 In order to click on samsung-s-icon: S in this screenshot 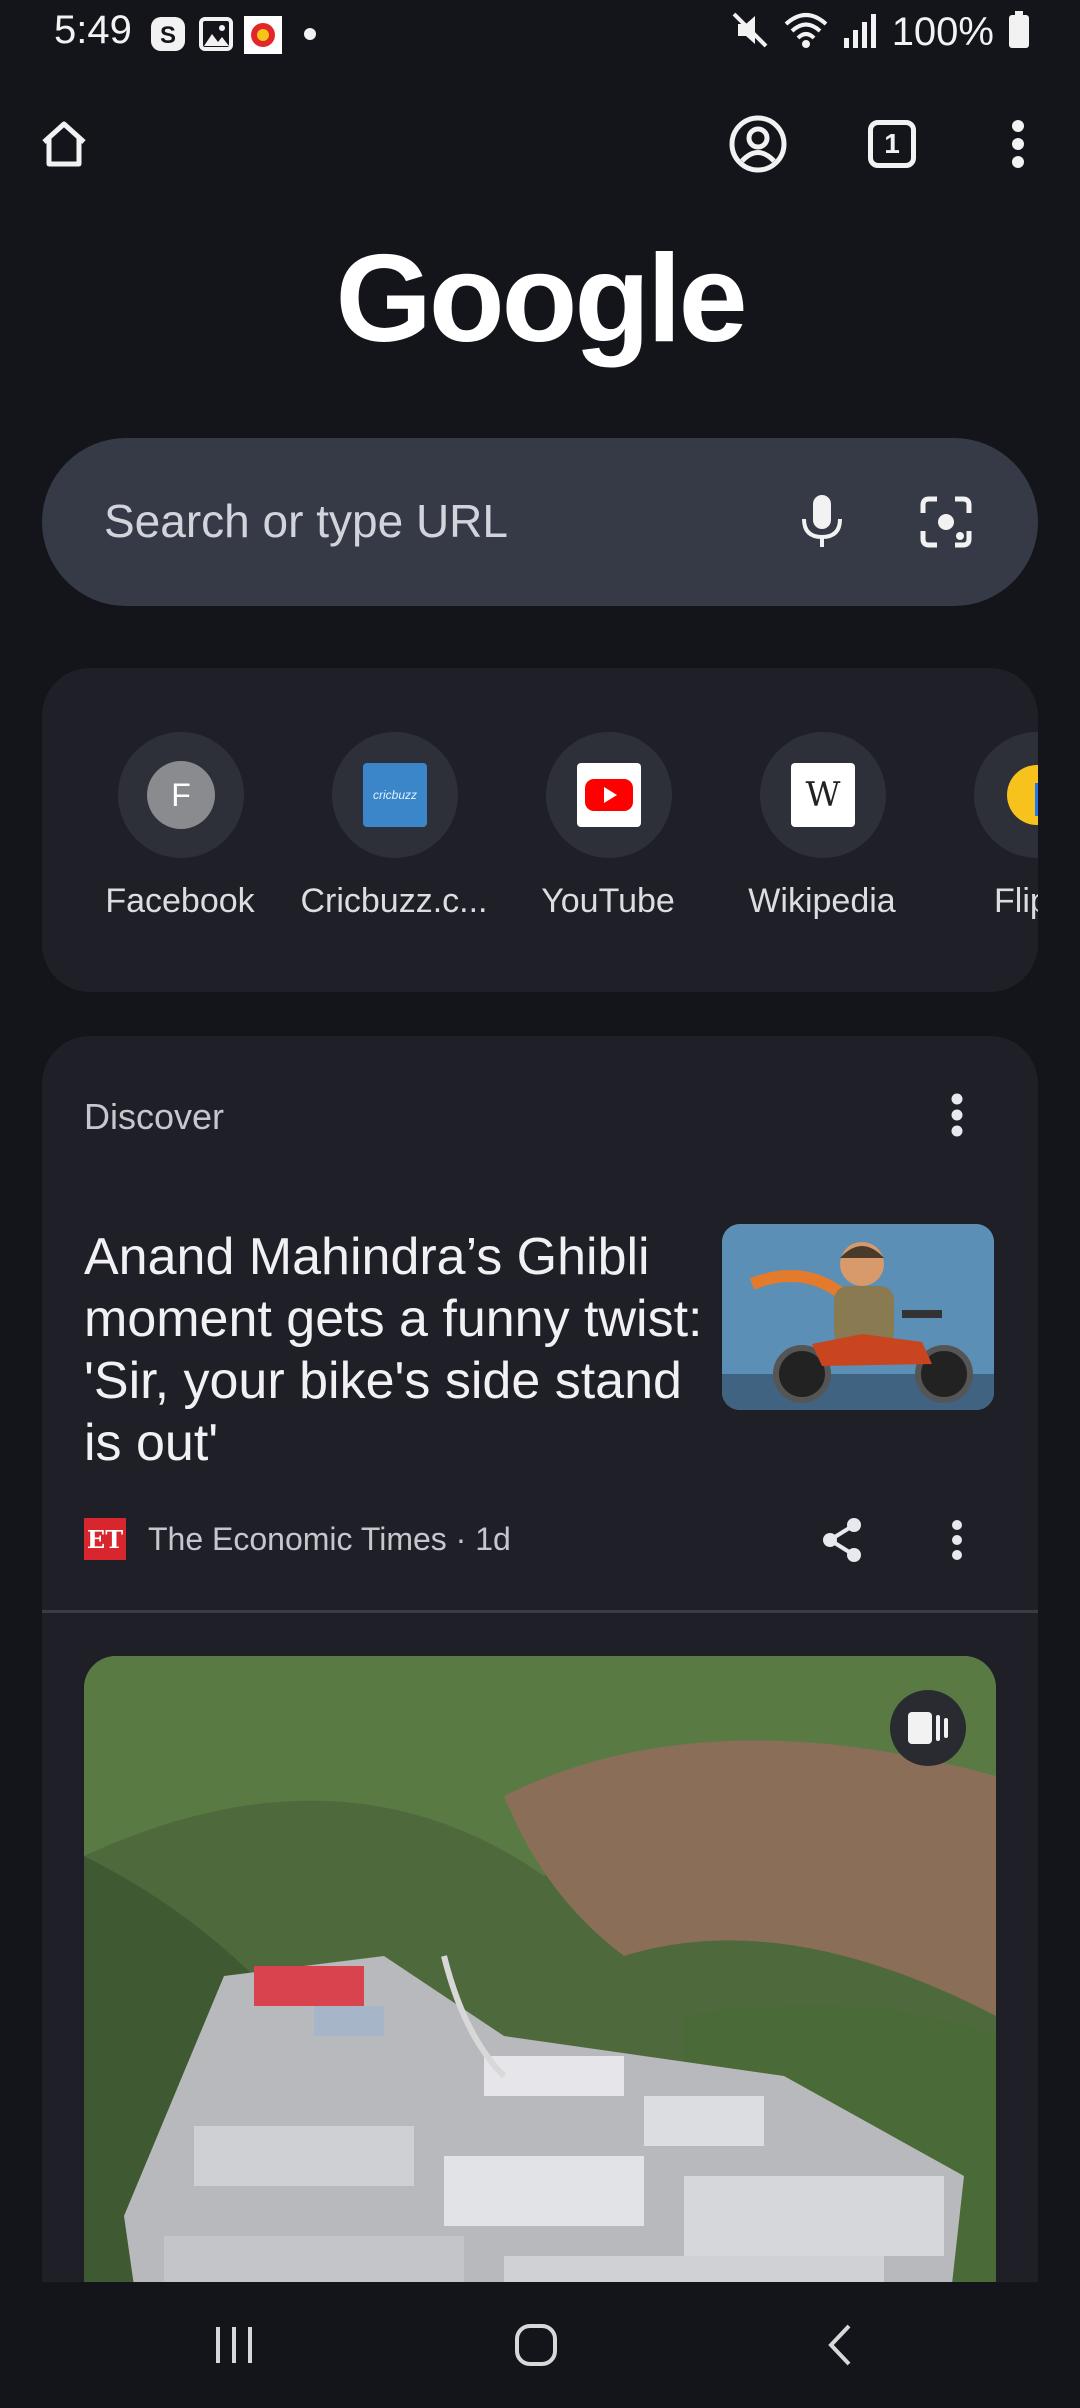, I will do `click(168, 34)`.